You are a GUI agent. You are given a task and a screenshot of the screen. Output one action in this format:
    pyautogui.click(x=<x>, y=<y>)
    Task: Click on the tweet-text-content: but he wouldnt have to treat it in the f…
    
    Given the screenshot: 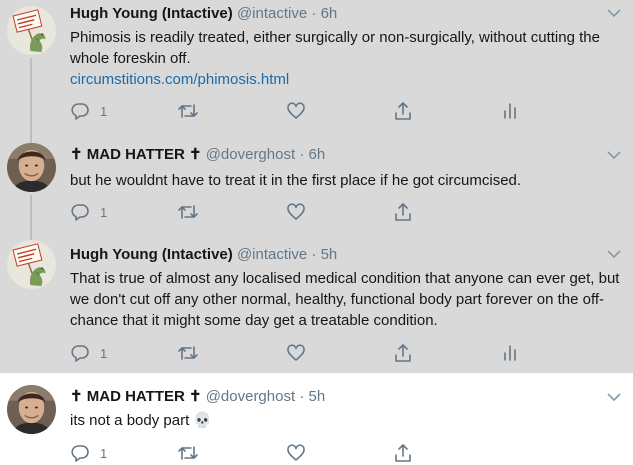 What is the action you would take?
    pyautogui.click(x=296, y=180)
    